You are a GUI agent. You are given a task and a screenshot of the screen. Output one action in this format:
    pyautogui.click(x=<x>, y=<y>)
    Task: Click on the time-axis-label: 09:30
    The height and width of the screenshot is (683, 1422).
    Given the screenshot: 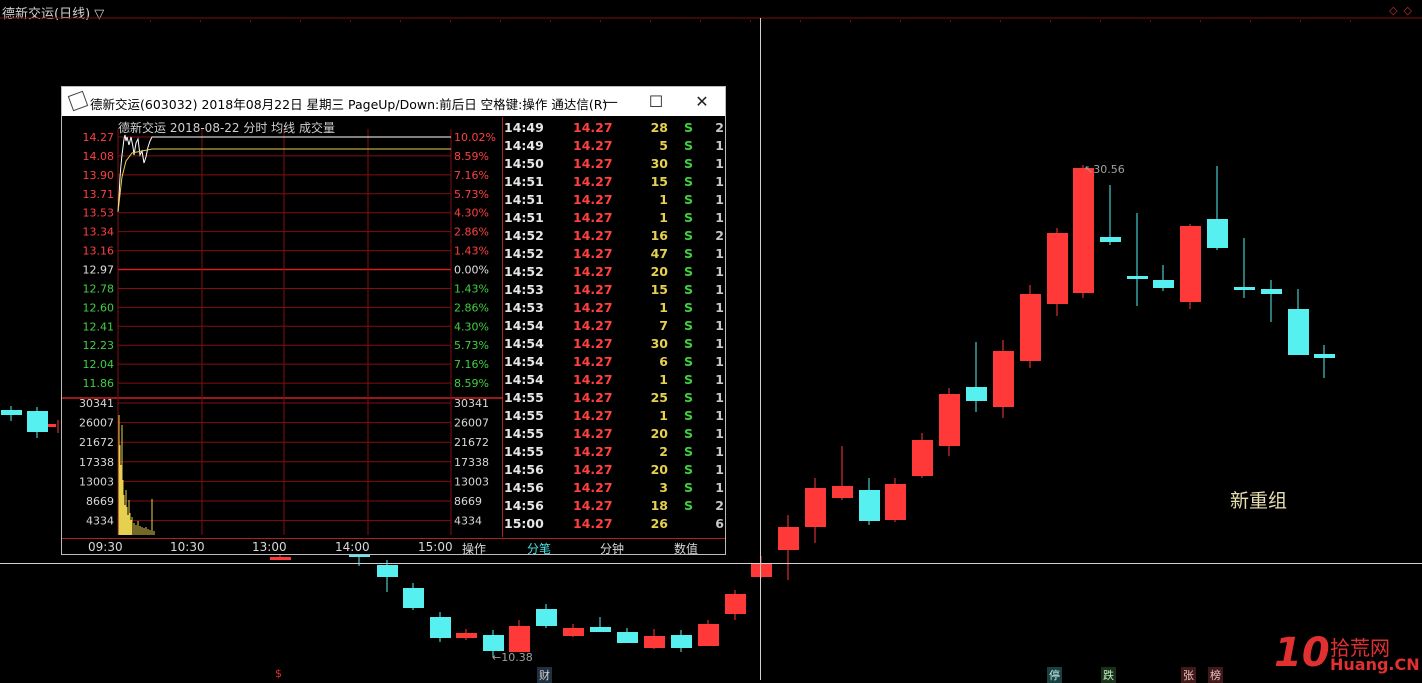 What is the action you would take?
    pyautogui.click(x=105, y=547)
    